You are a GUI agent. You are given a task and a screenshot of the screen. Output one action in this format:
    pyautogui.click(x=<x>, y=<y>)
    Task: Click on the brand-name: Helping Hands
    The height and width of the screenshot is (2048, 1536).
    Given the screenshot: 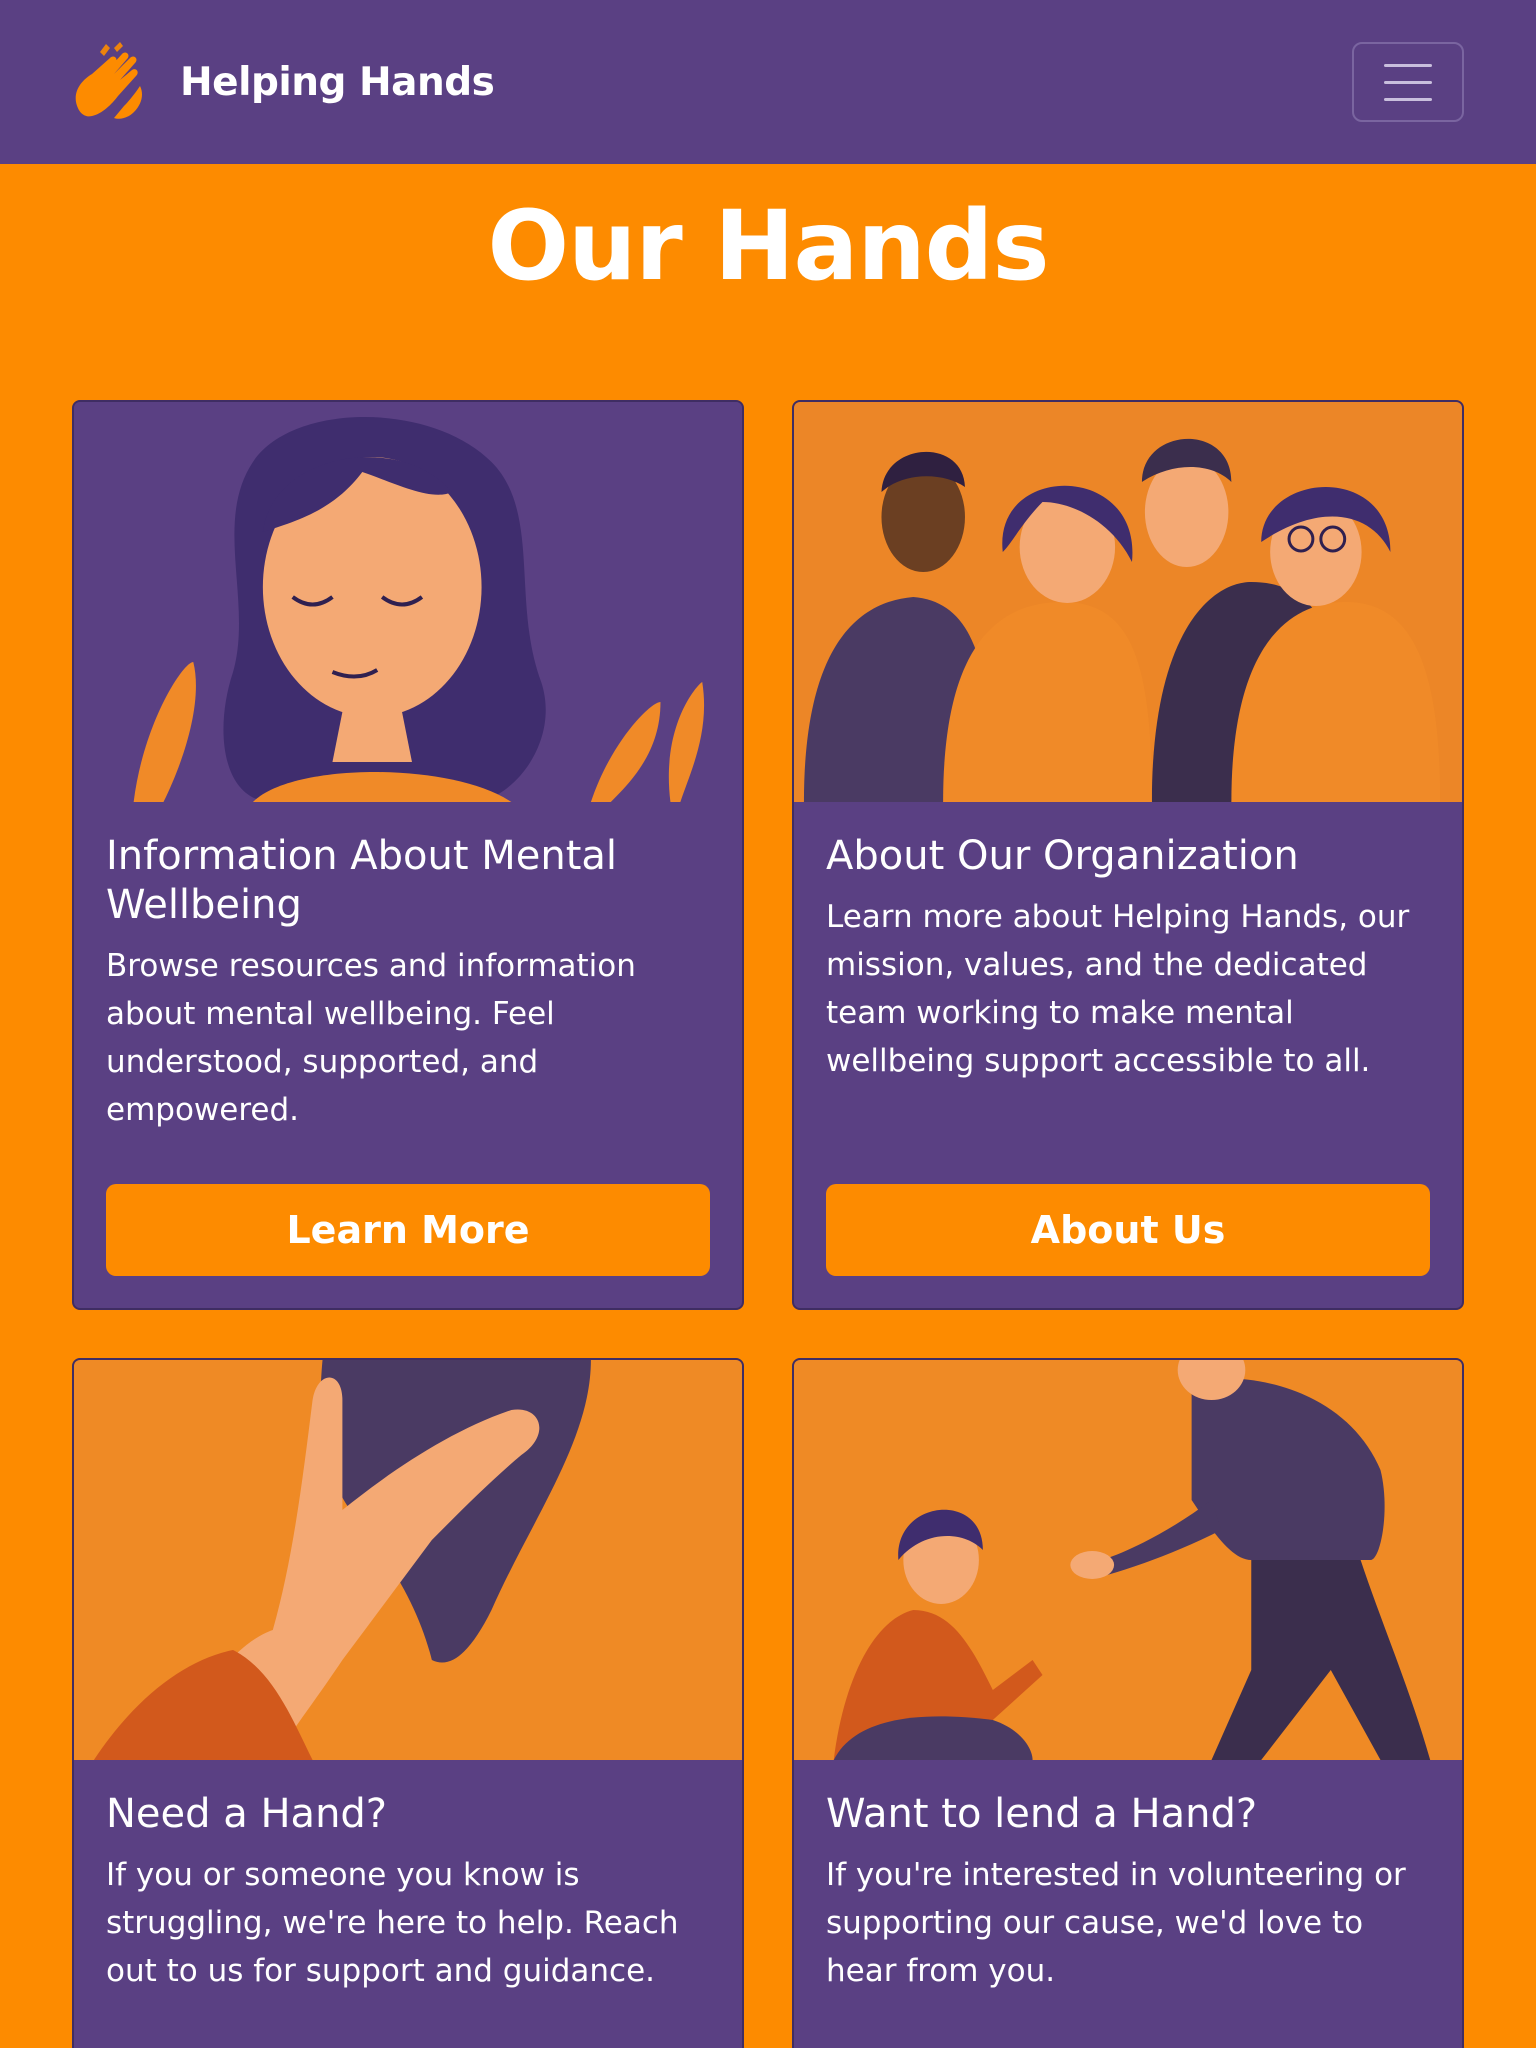 What is the action you would take?
    pyautogui.click(x=337, y=82)
    